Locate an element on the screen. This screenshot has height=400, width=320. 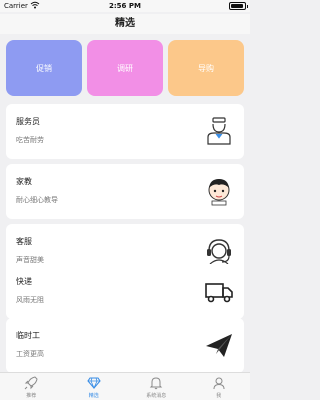
job-subtitle: 风雨无阻 is located at coordinates (30, 300).